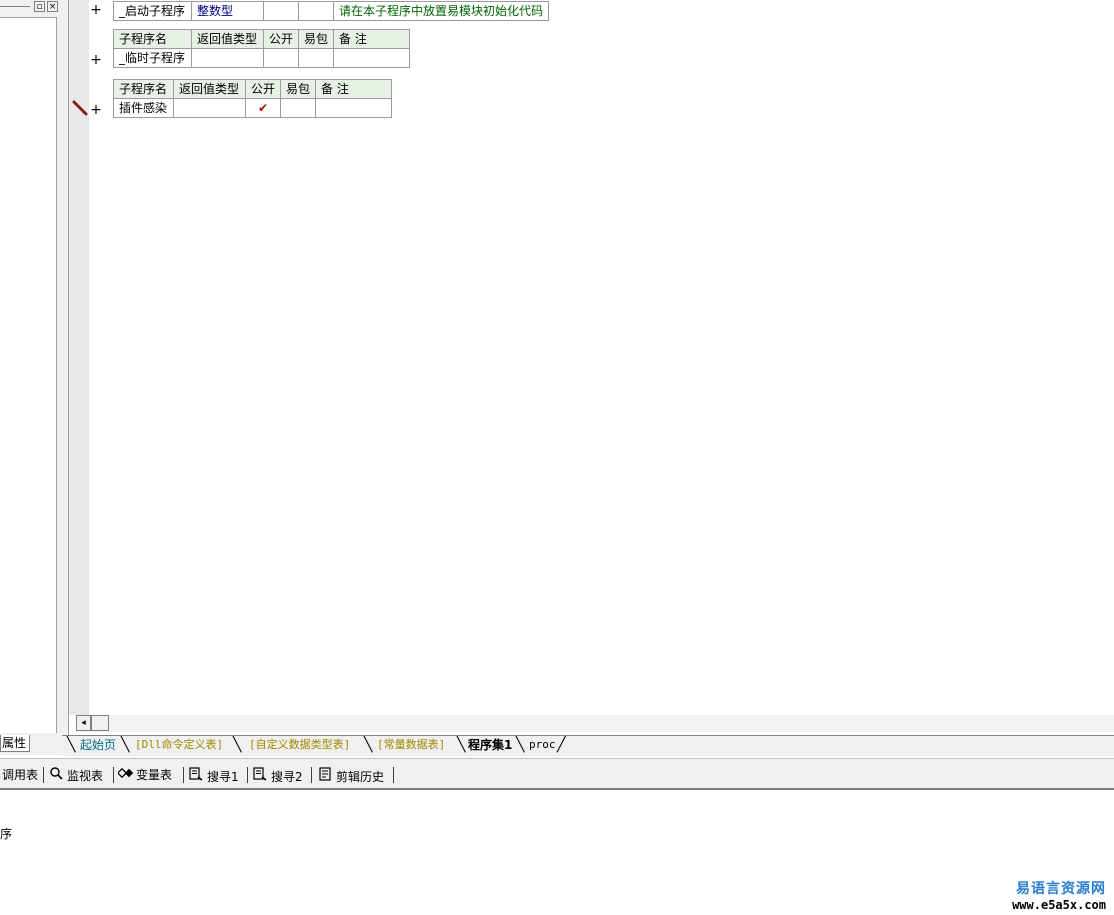 This screenshot has height=915, width=1114. Describe the element at coordinates (557, 774) in the screenshot. I see `output-toolbar: 调用表 监视表 变量表 搜寻1 搜寻2 剪辑历史` at that location.